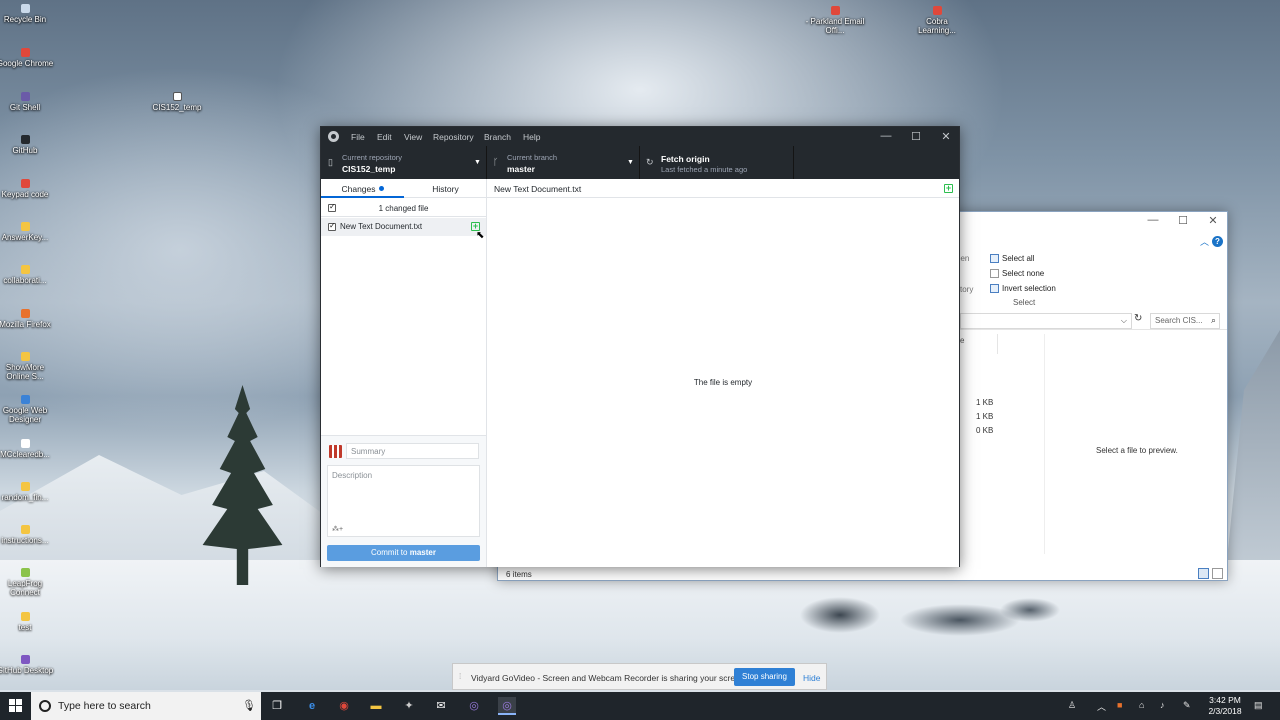 The width and height of the screenshot is (1280, 720). Describe the element at coordinates (333, 136) in the screenshot. I see `github-logo-icon` at that location.